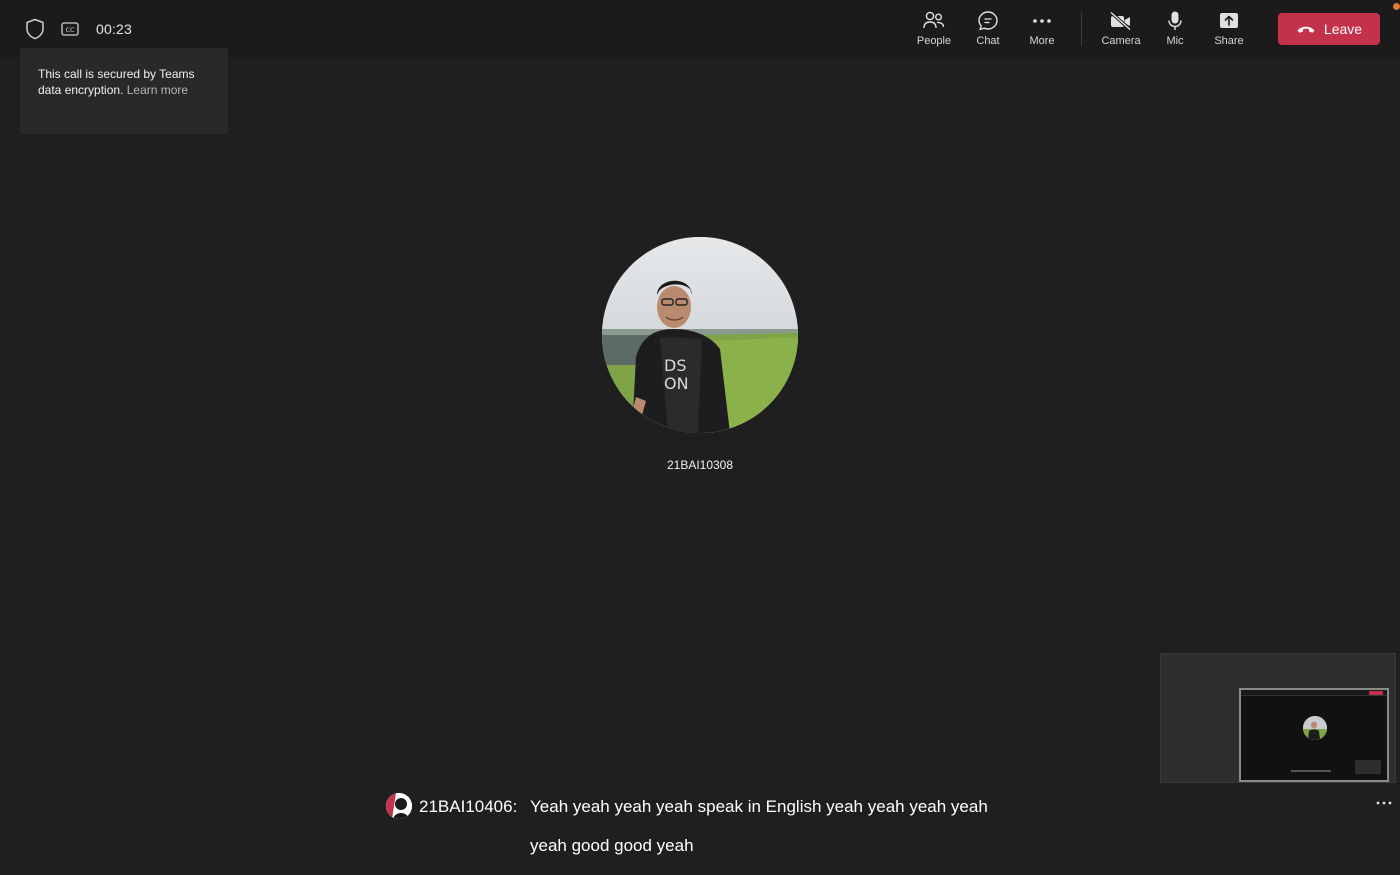  Describe the element at coordinates (700, 465) in the screenshot. I see `participant-name: 21BAI10308` at that location.